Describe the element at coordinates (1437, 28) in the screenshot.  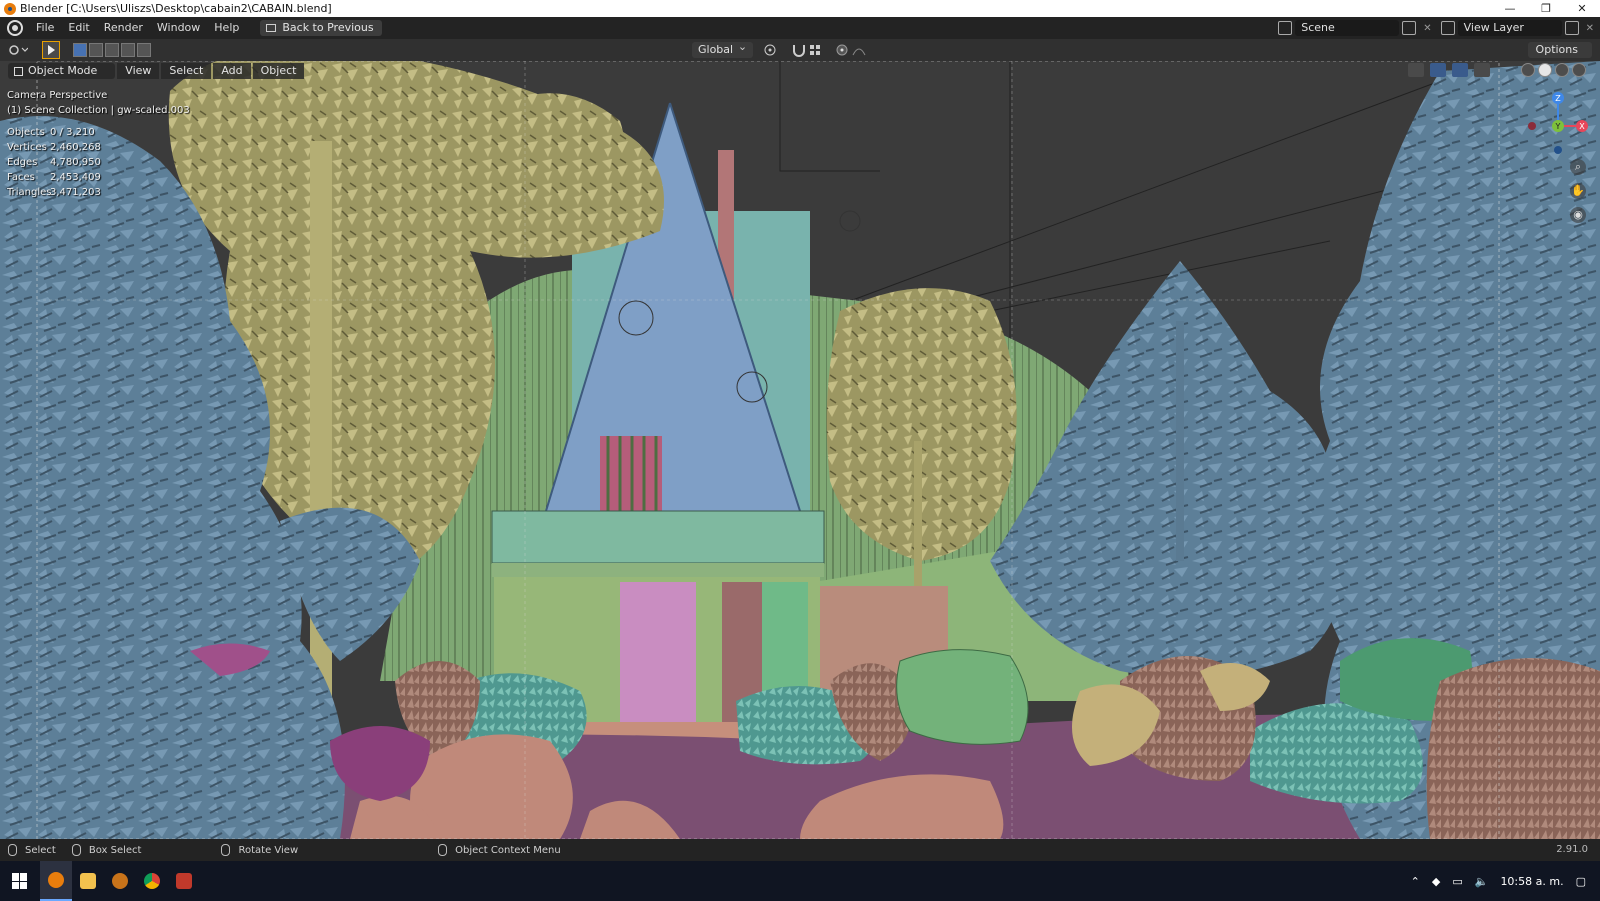
I see `scene-viewlayer-group: Scene ✕ View Layer ✕` at that location.